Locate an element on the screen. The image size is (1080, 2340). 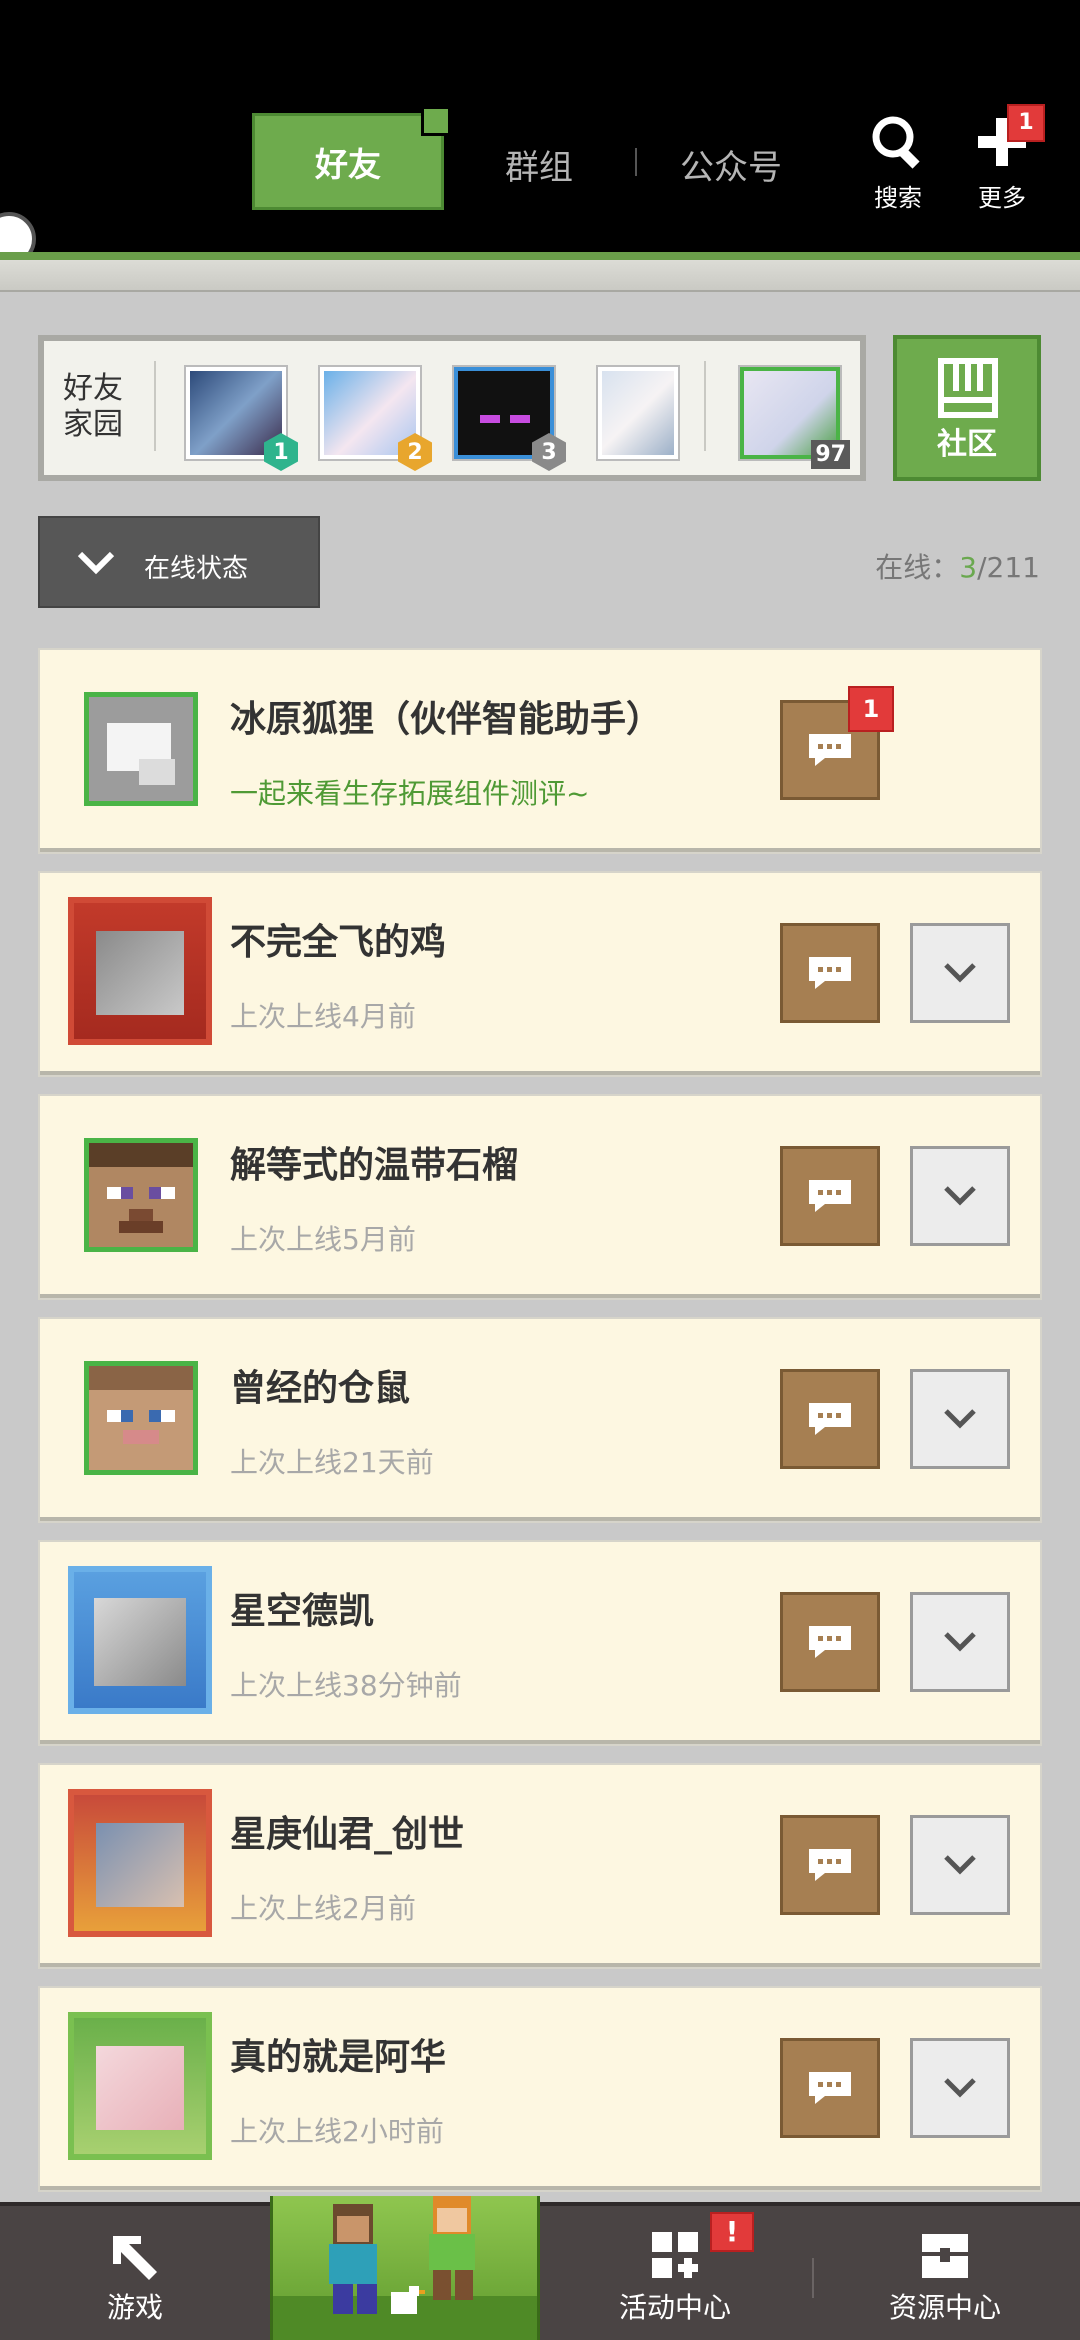
tab-divider is located at coordinates (636, 162).